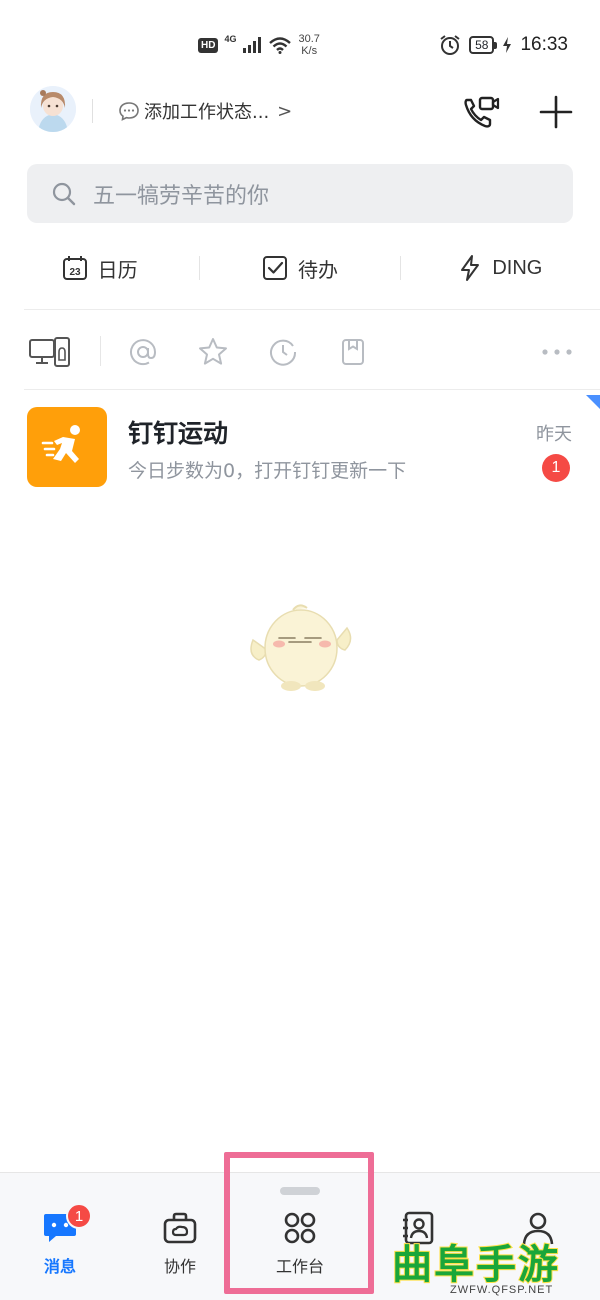 This screenshot has width=600, height=1300. I want to click on plus-icon, so click(556, 112).